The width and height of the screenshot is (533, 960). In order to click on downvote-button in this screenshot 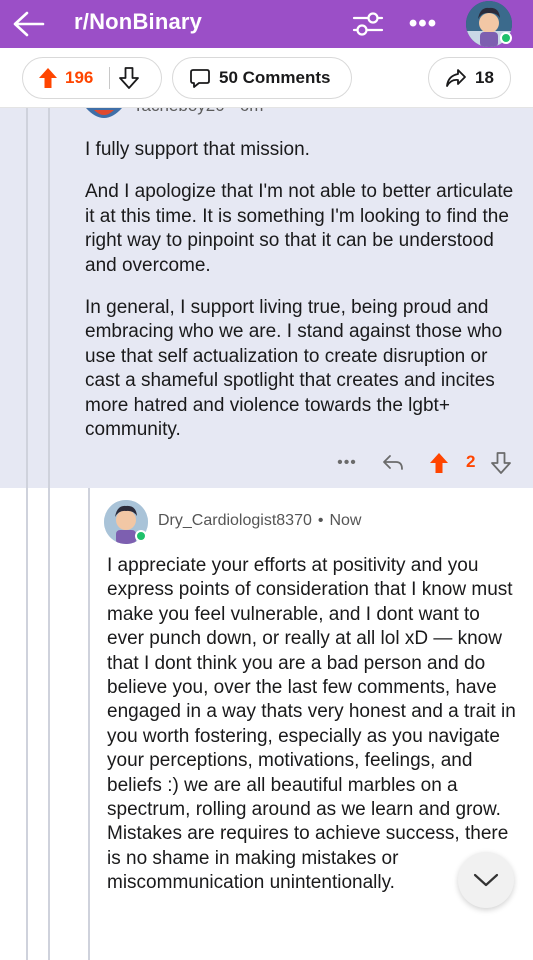, I will do `click(129, 78)`.